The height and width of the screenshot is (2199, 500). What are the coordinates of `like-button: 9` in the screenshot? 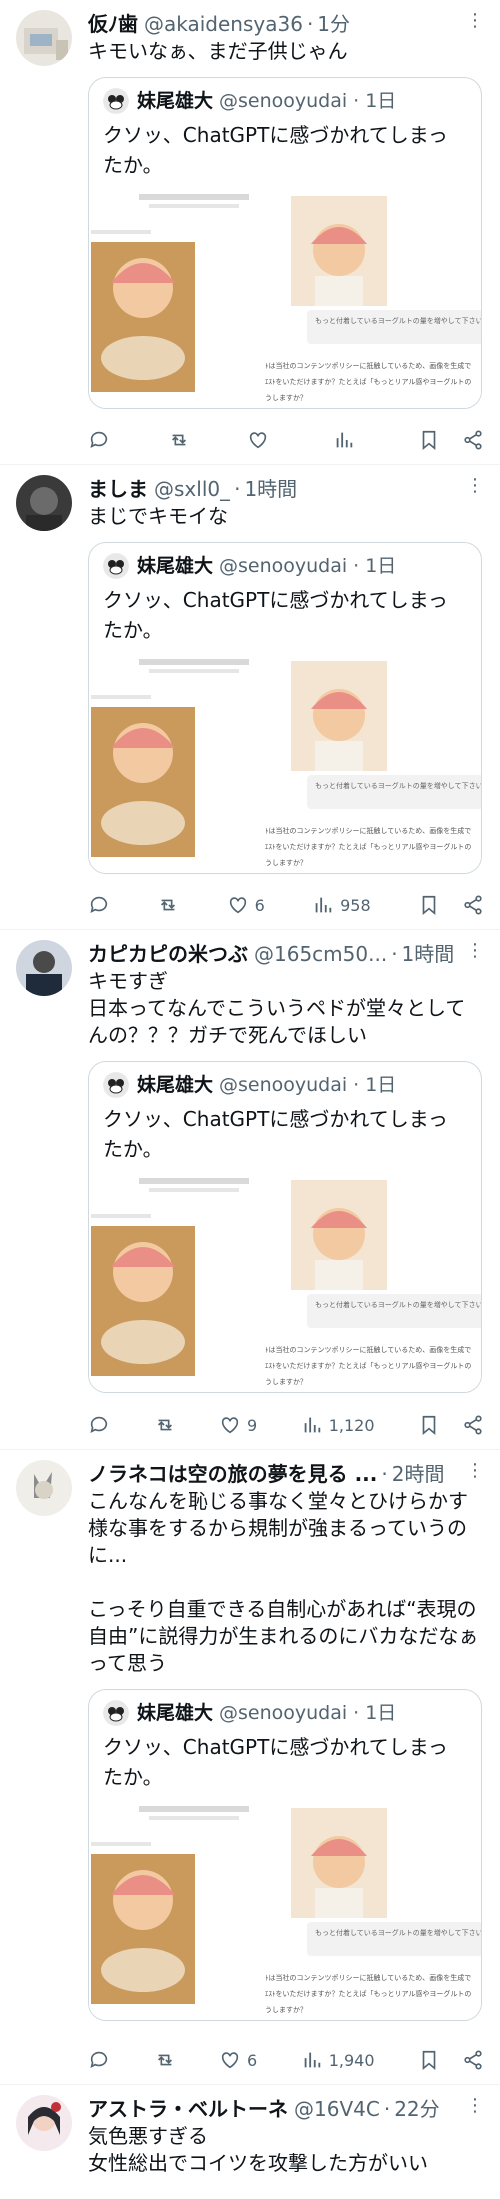 It's located at (238, 1425).